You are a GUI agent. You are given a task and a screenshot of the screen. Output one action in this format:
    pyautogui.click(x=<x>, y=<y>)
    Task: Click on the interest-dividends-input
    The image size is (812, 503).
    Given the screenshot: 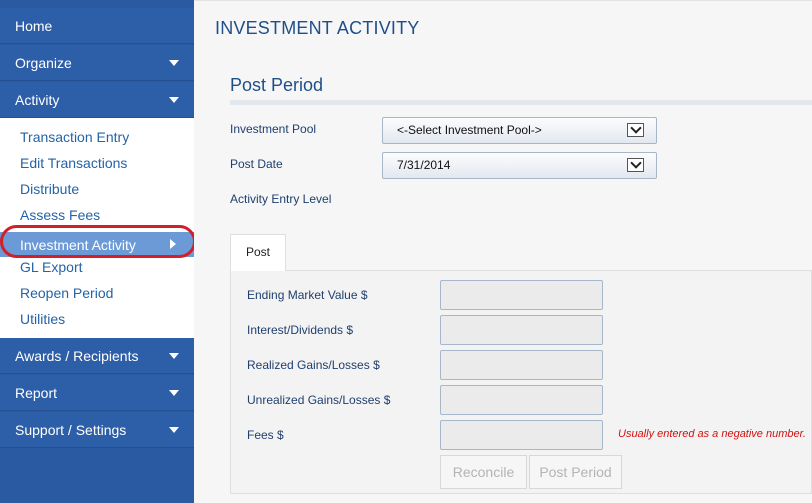 What is the action you would take?
    pyautogui.click(x=521, y=330)
    